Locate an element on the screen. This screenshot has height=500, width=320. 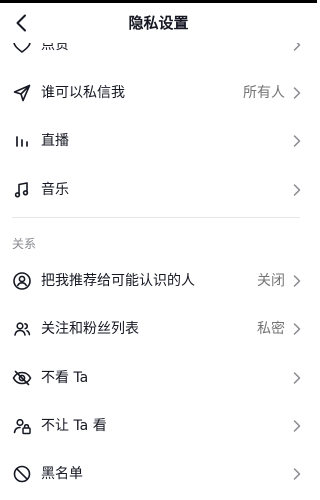
settings-row-who-can-message: 谁可以私信我 所有人 is located at coordinates (158, 93).